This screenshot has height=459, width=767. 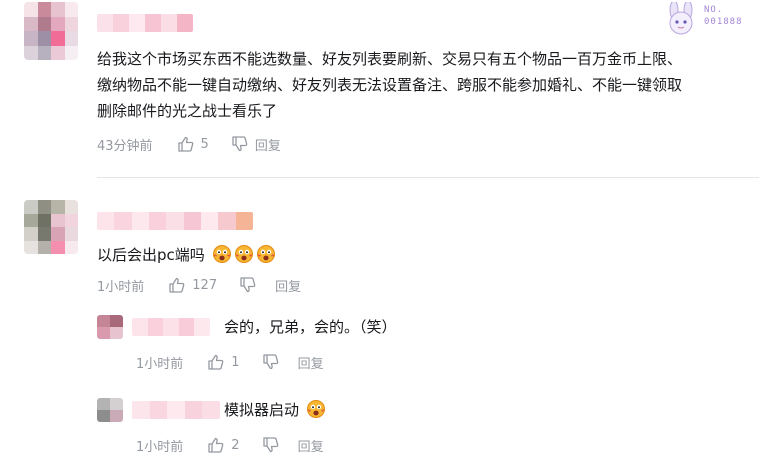 What do you see at coordinates (723, 16) in the screenshot?
I see `badge-number: NO. 001888` at bounding box center [723, 16].